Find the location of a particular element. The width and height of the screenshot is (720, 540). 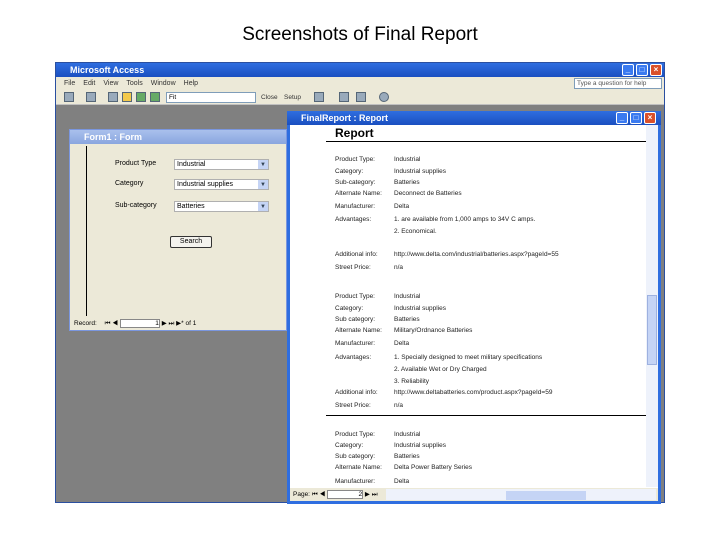

record-count: of 1 is located at coordinates (191, 323).